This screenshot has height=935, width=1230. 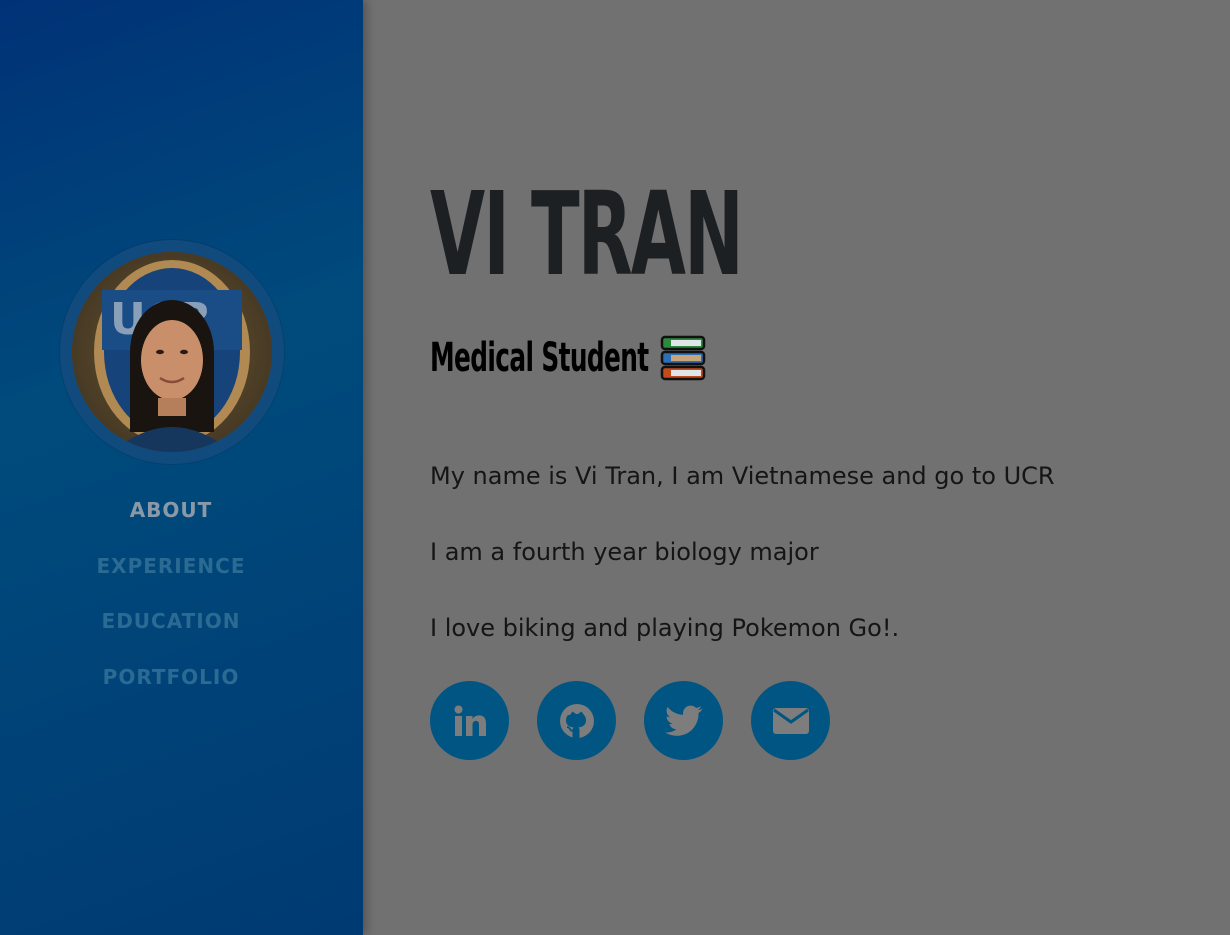 What do you see at coordinates (683, 358) in the screenshot?
I see `books-icon` at bounding box center [683, 358].